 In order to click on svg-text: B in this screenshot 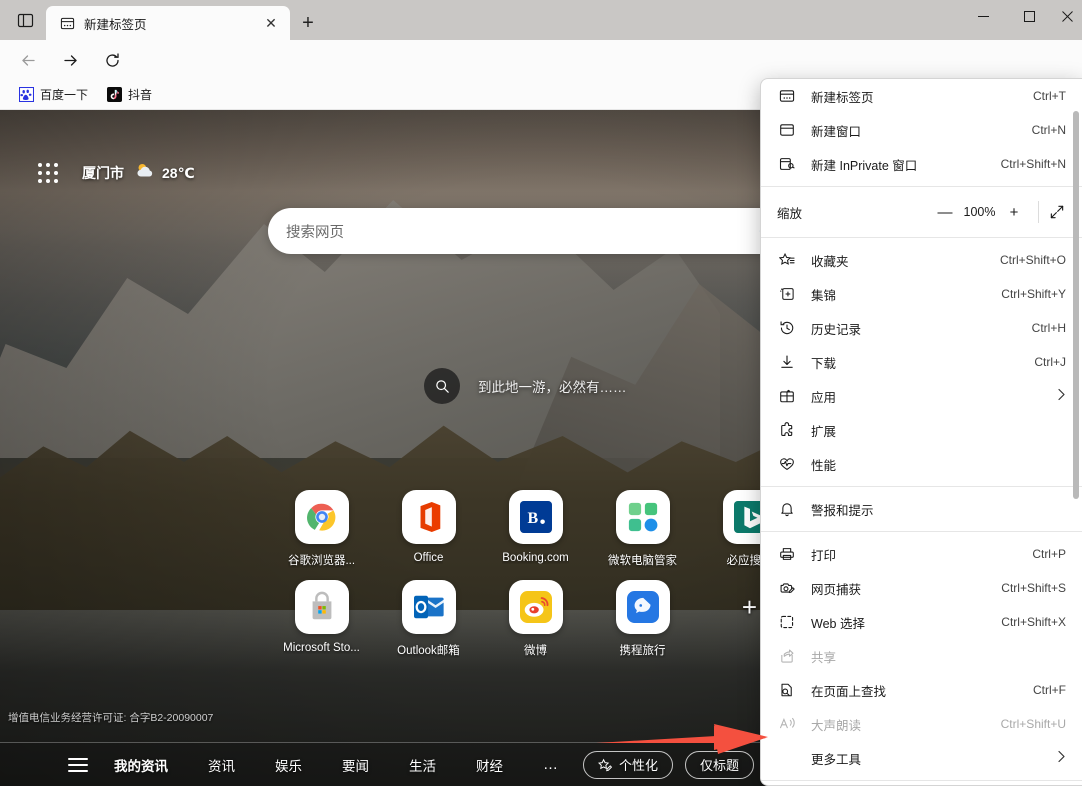, I will do `click(532, 518)`.